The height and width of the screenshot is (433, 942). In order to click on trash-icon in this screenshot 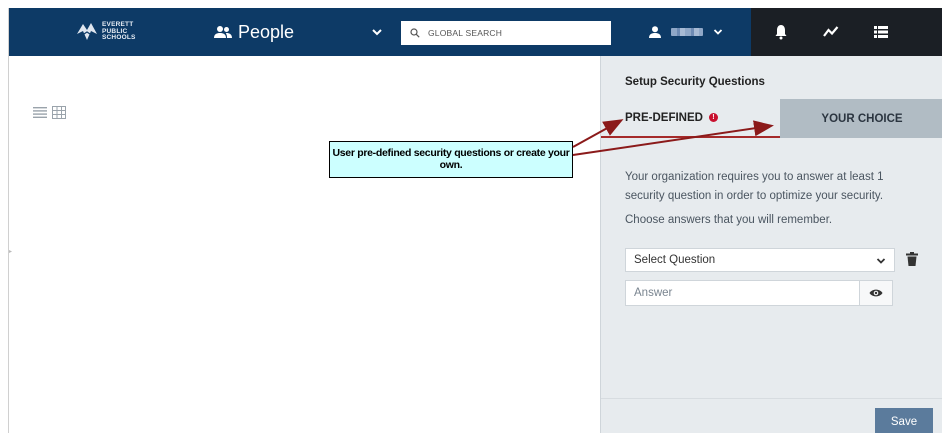, I will do `click(912, 259)`.